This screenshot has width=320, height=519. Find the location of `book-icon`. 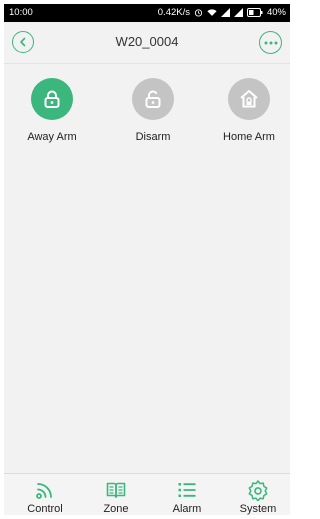

book-icon is located at coordinates (116, 490).